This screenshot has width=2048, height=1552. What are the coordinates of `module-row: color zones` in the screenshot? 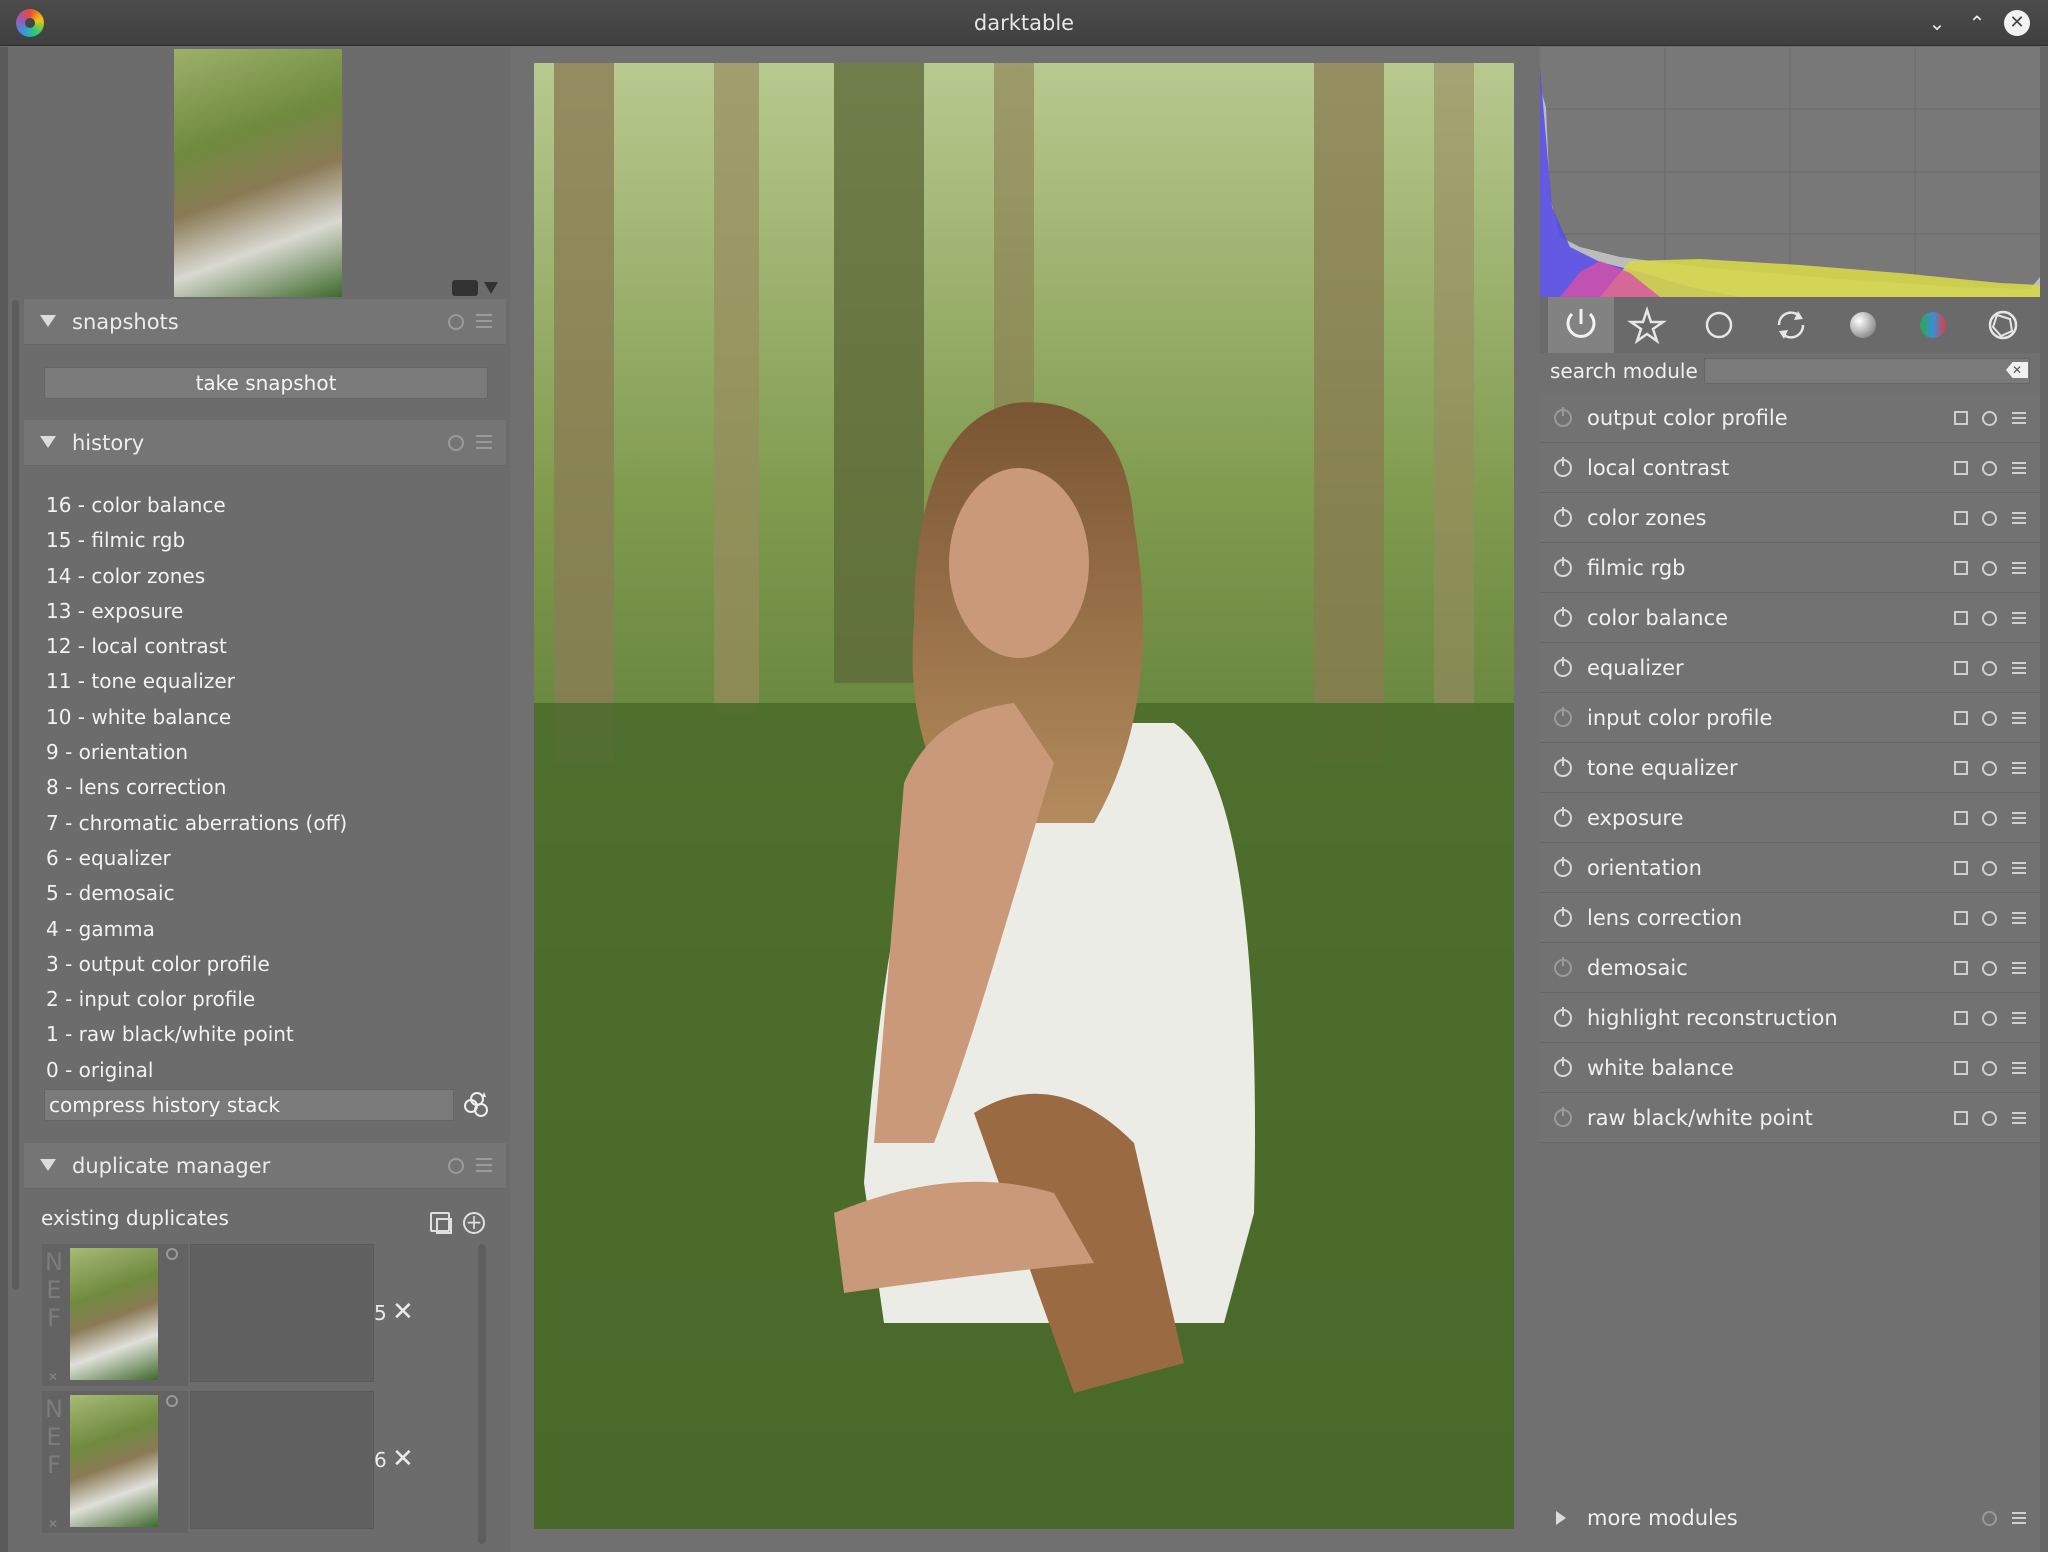 It's located at (1790, 518).